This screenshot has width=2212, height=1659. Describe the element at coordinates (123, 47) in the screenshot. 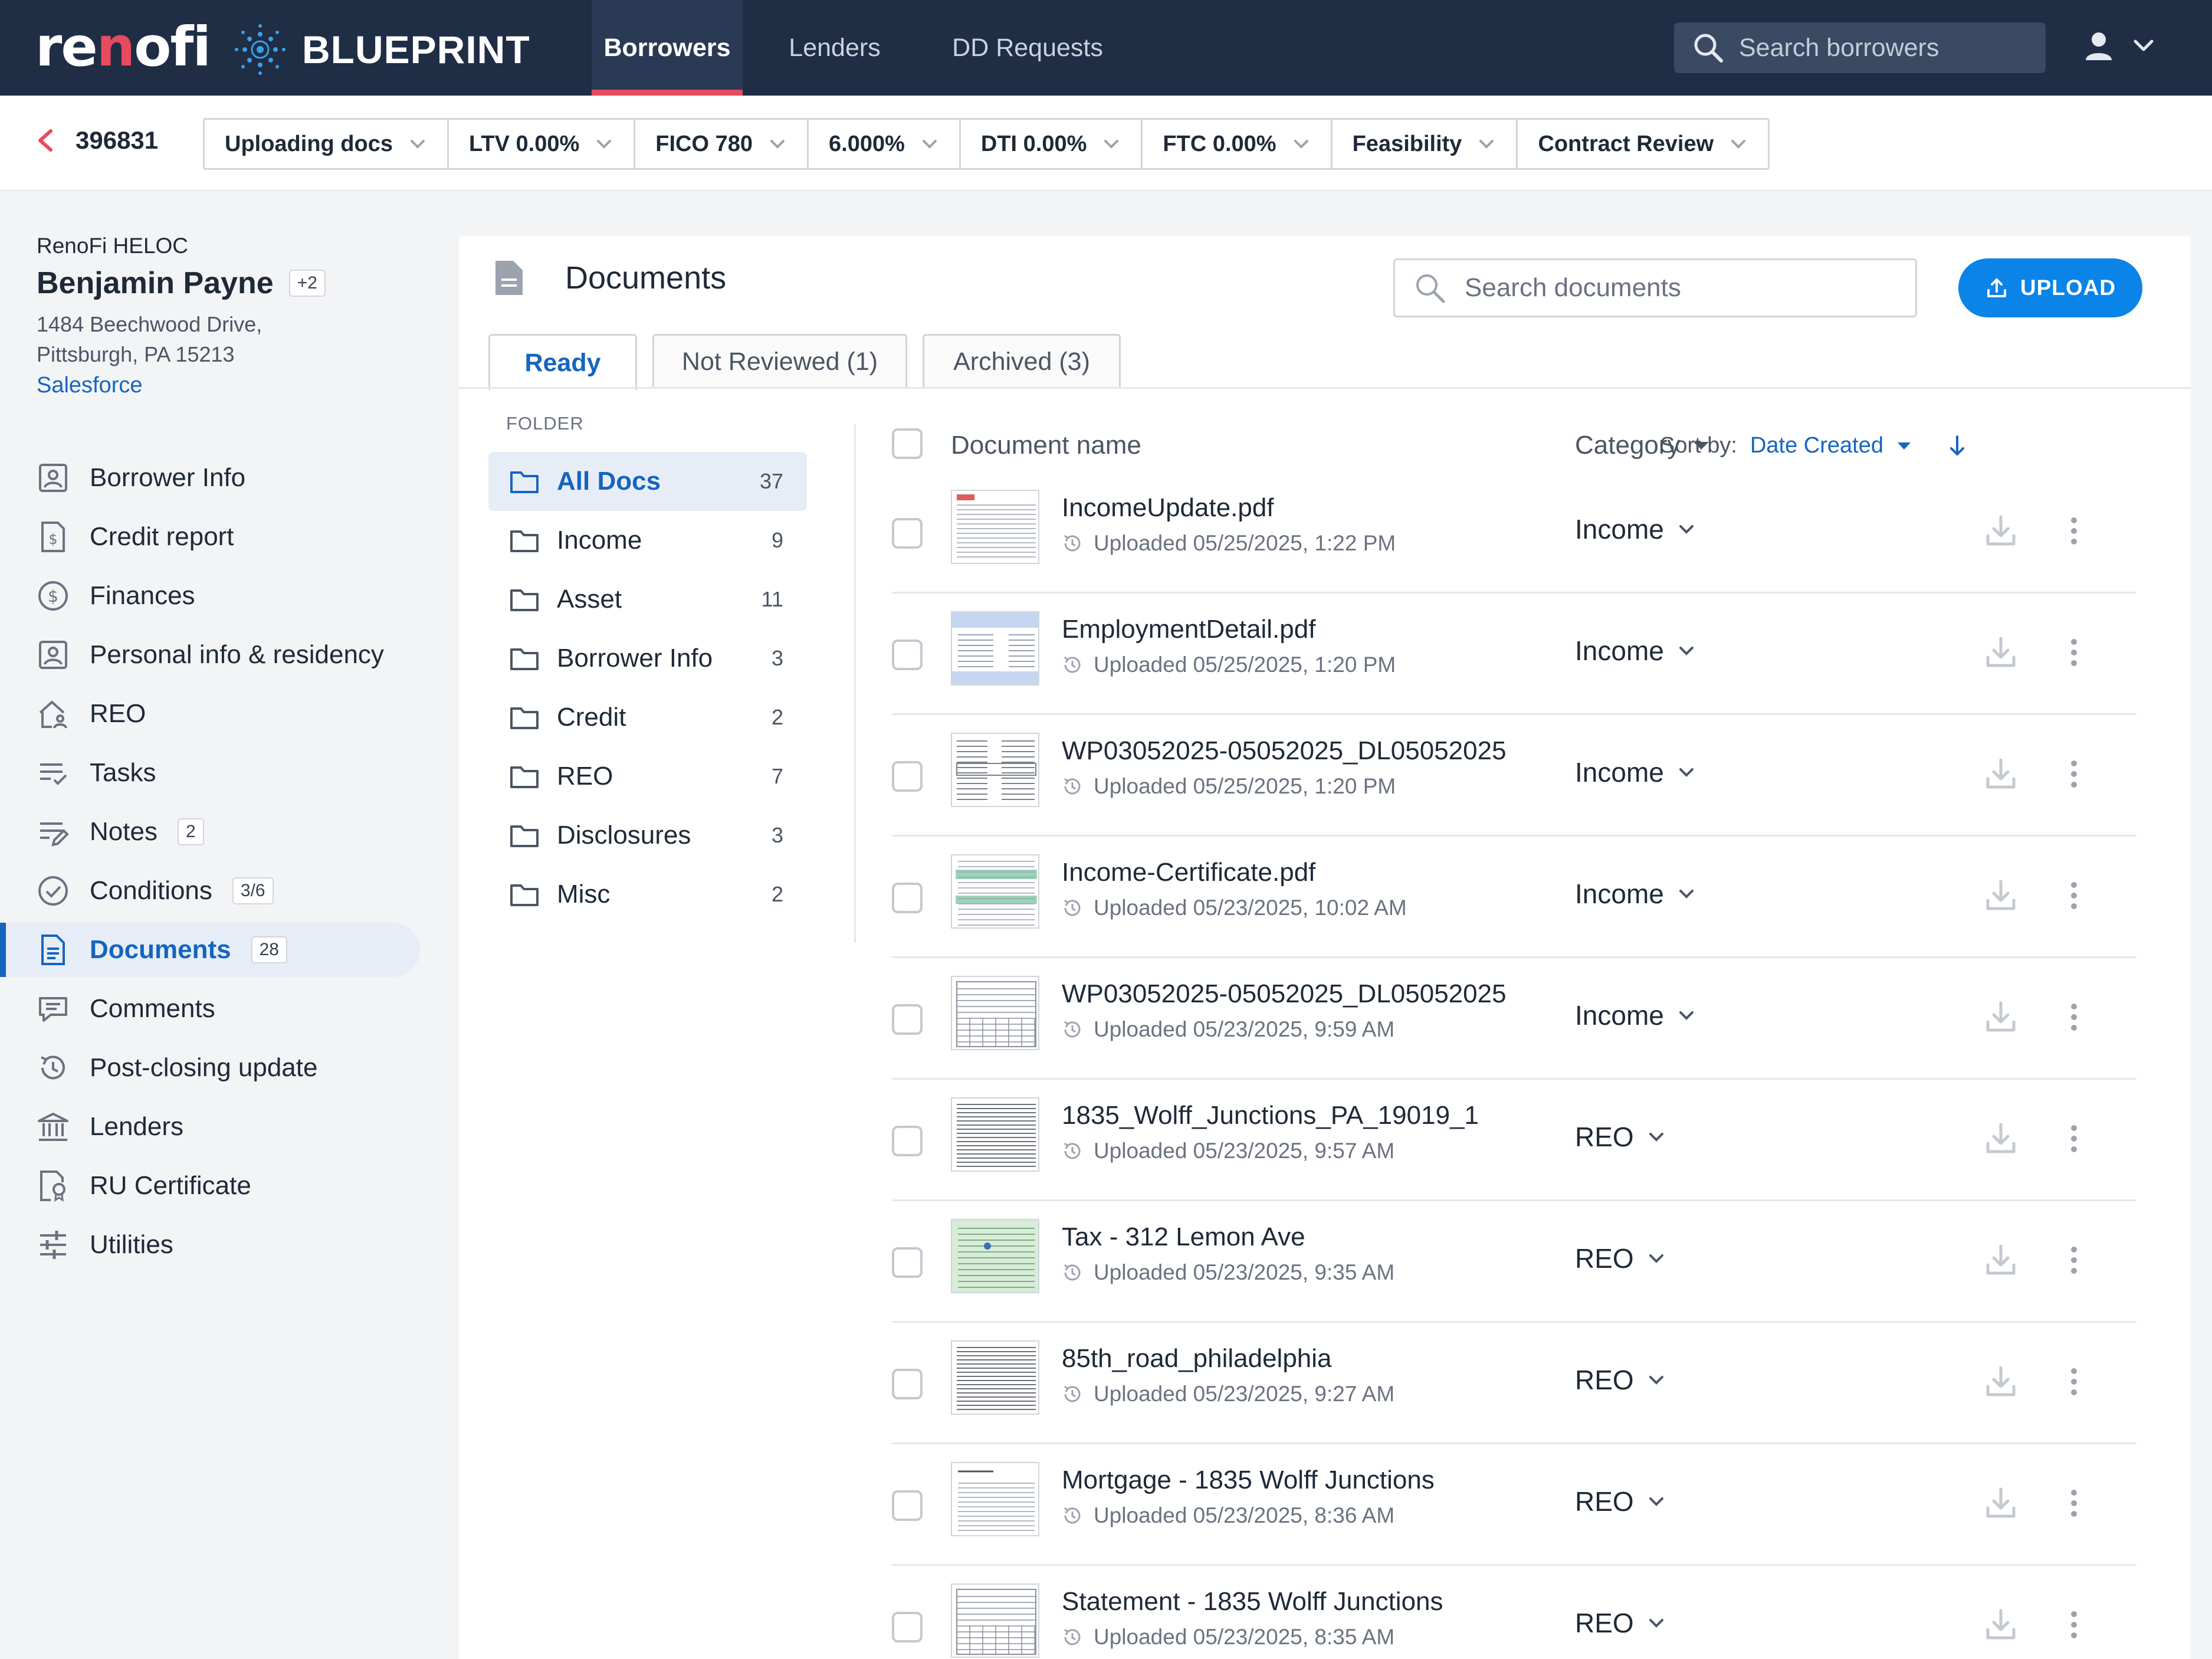

I see `renofi-logo: renofi` at that location.